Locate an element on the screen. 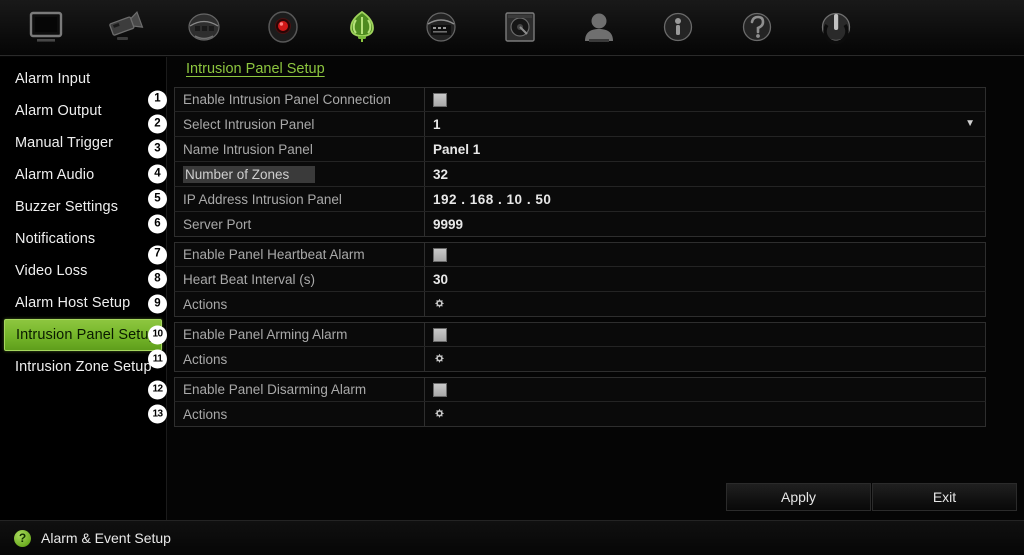  chevron-down-icon: ▼ is located at coordinates (970, 124).